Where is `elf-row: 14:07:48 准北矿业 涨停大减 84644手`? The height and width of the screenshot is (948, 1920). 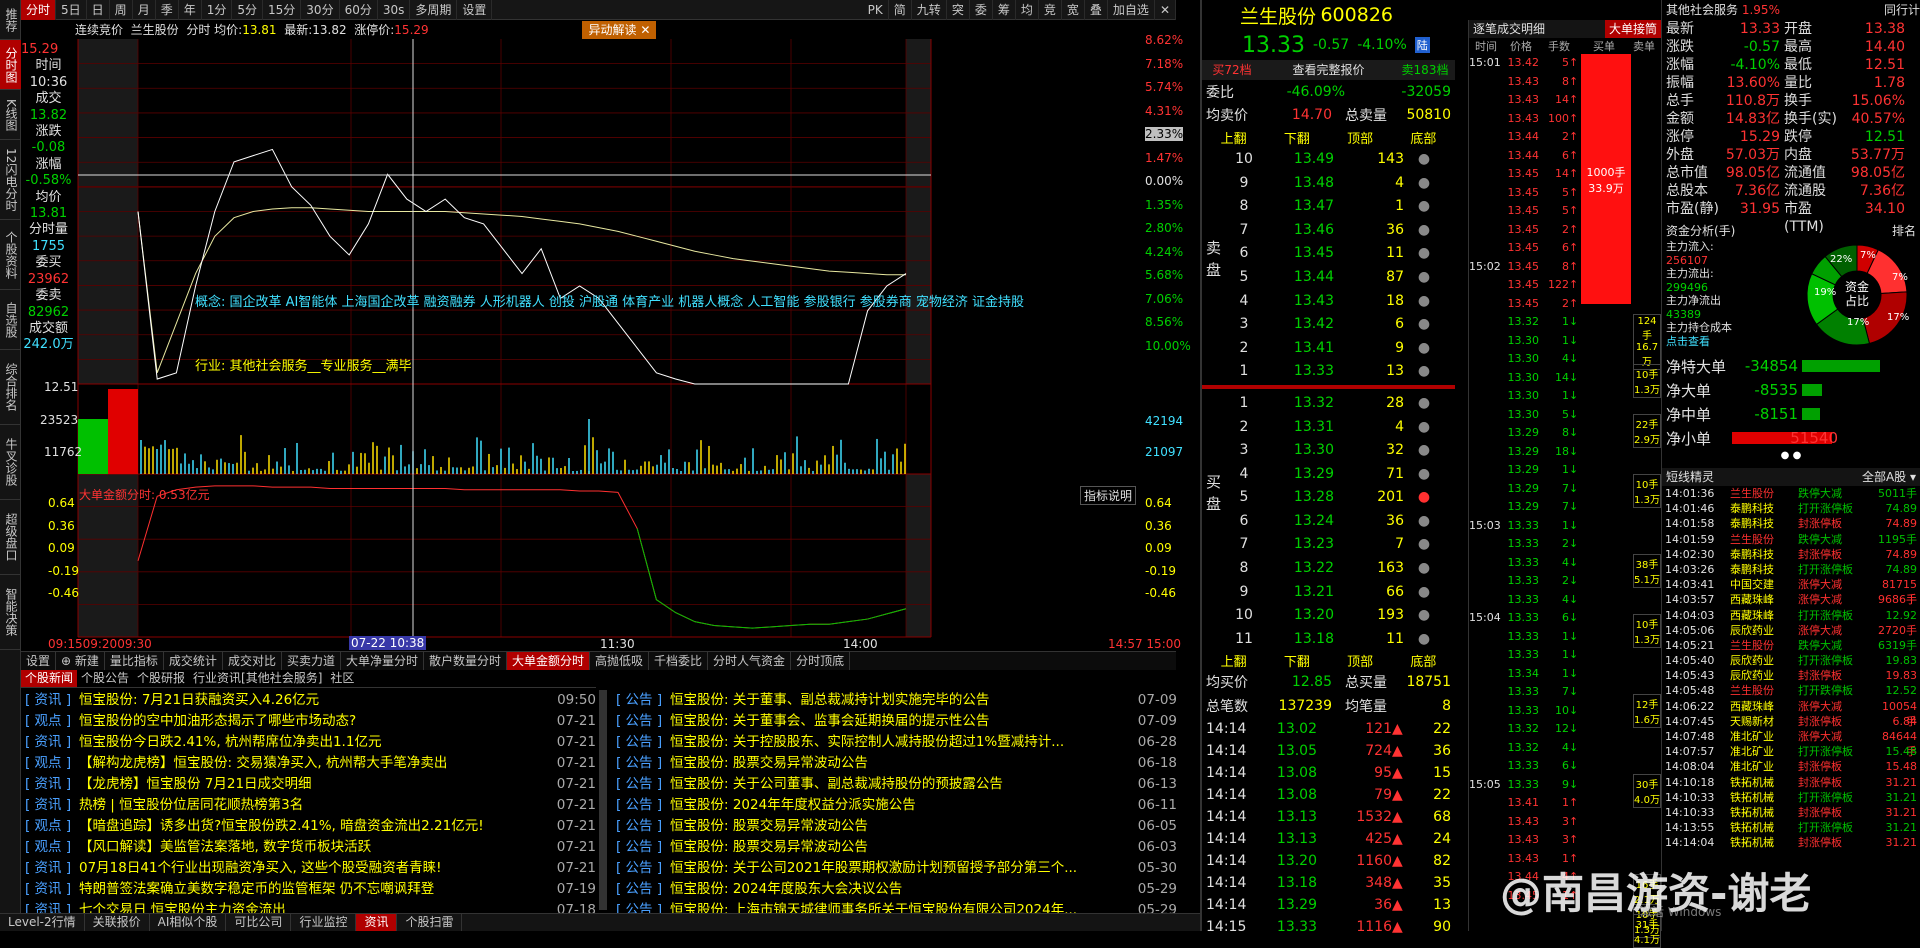 elf-row: 14:07:48 准北矿业 涨停大减 84644手 is located at coordinates (1791, 743).